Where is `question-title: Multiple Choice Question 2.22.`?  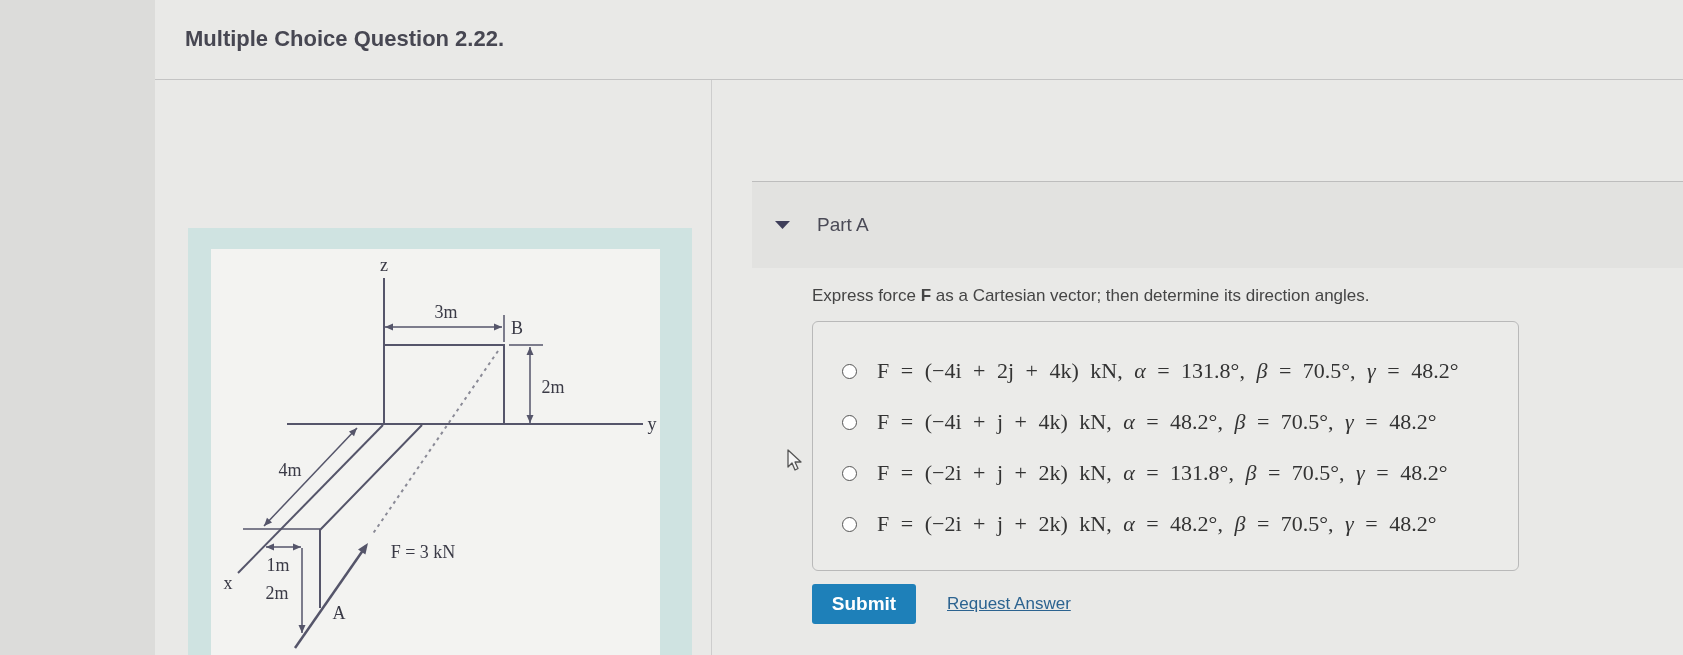 question-title: Multiple Choice Question 2.22. is located at coordinates (345, 39).